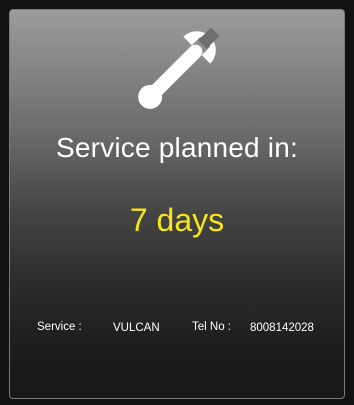  Describe the element at coordinates (282, 328) in the screenshot. I see `tel-value: 8008142028` at that location.